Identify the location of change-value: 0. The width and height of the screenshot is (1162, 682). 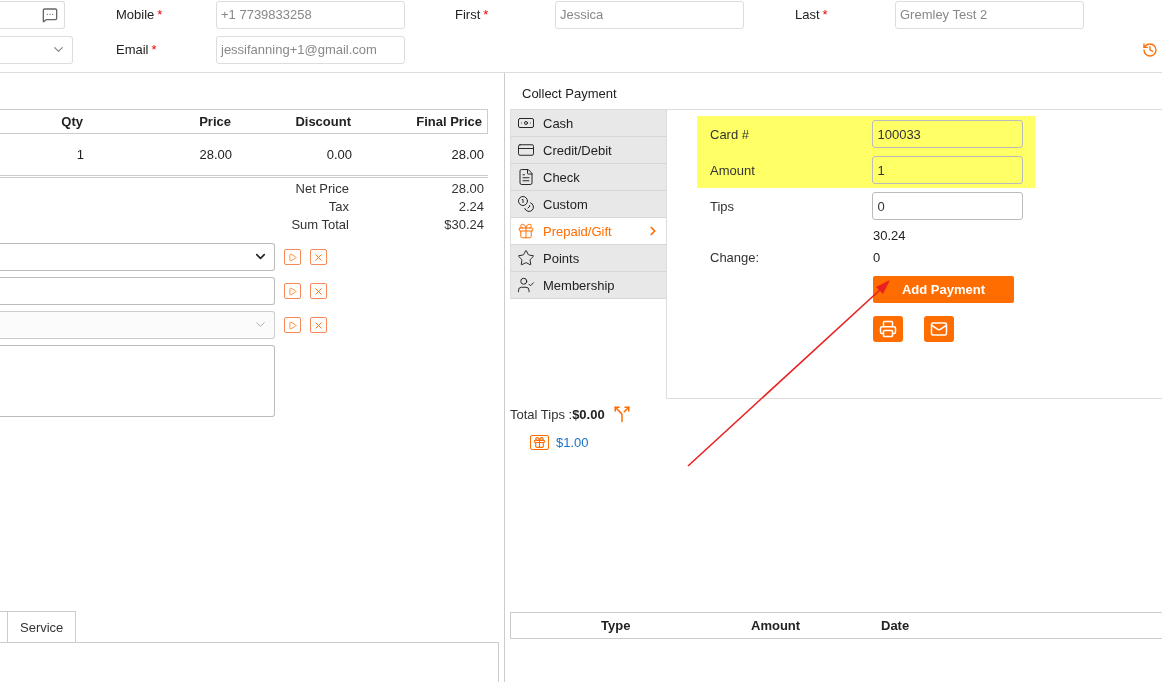
(877, 257).